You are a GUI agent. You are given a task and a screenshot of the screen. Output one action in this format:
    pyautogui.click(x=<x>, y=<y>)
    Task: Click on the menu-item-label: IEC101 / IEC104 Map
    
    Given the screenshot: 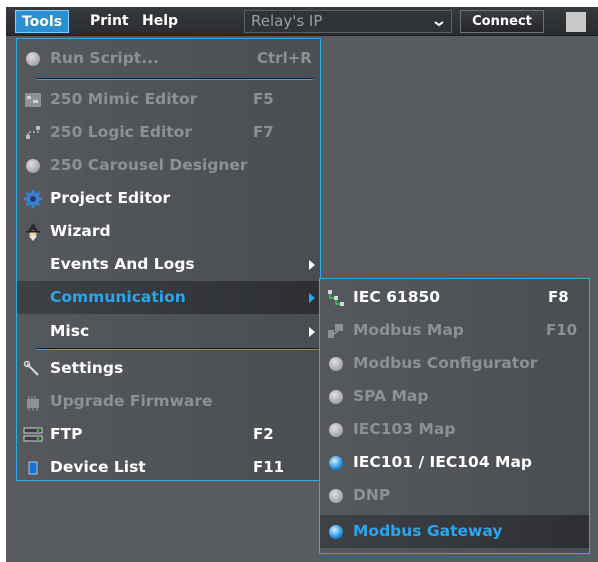 What is the action you would take?
    pyautogui.click(x=442, y=462)
    